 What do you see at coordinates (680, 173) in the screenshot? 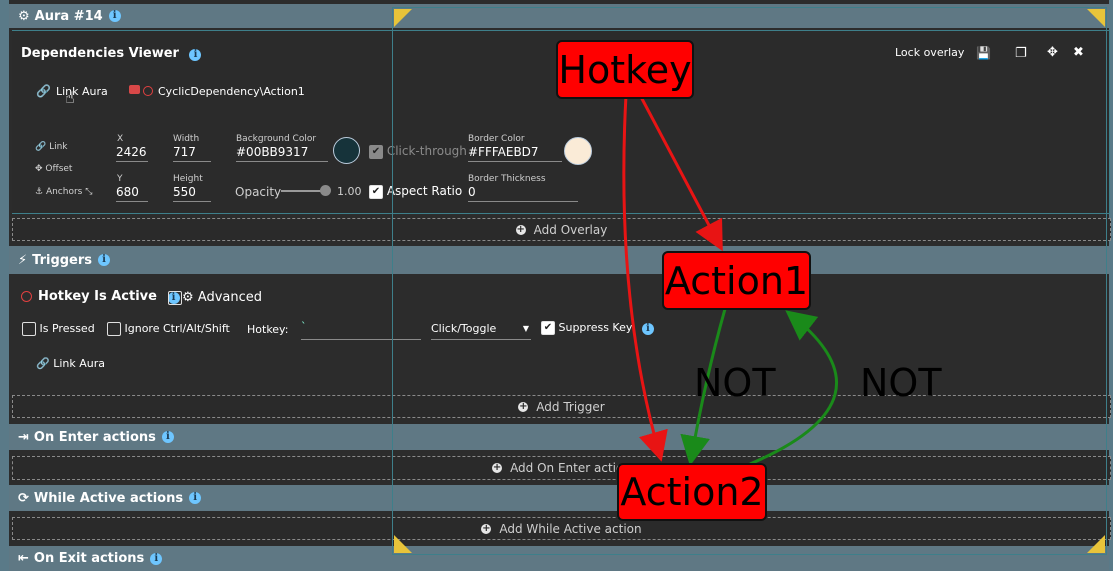
I see `edge-hotkey-action1` at bounding box center [680, 173].